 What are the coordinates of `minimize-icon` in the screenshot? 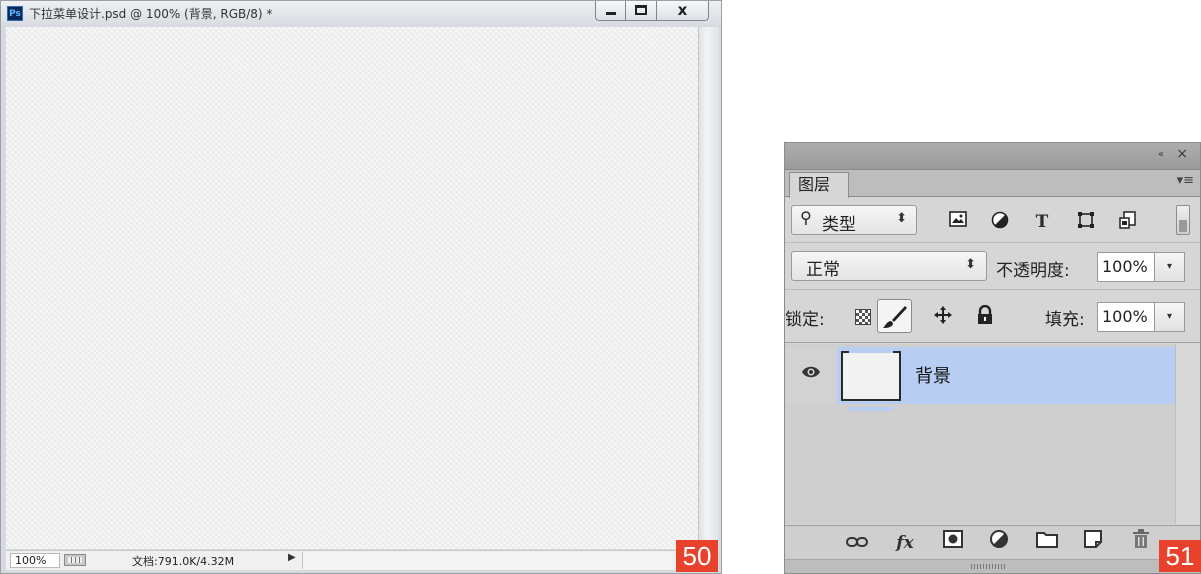 It's located at (611, 13).